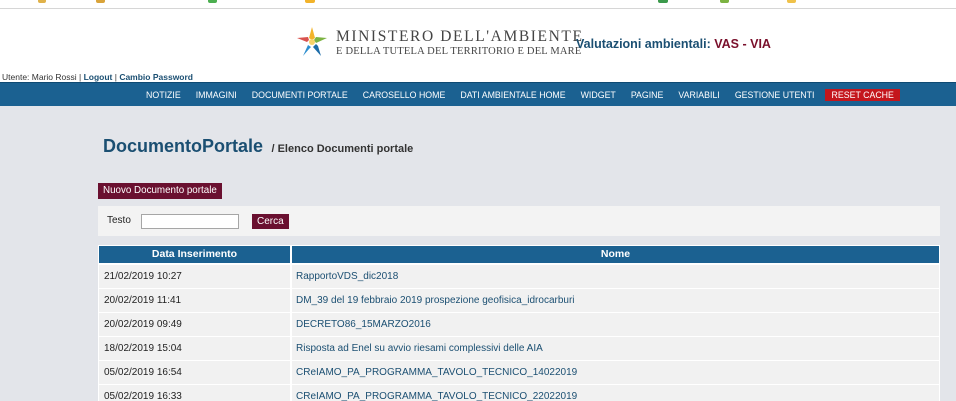 The image size is (956, 401). What do you see at coordinates (194, 300) in the screenshot?
I see `date-cell: 20/02/2019 11:41` at bounding box center [194, 300].